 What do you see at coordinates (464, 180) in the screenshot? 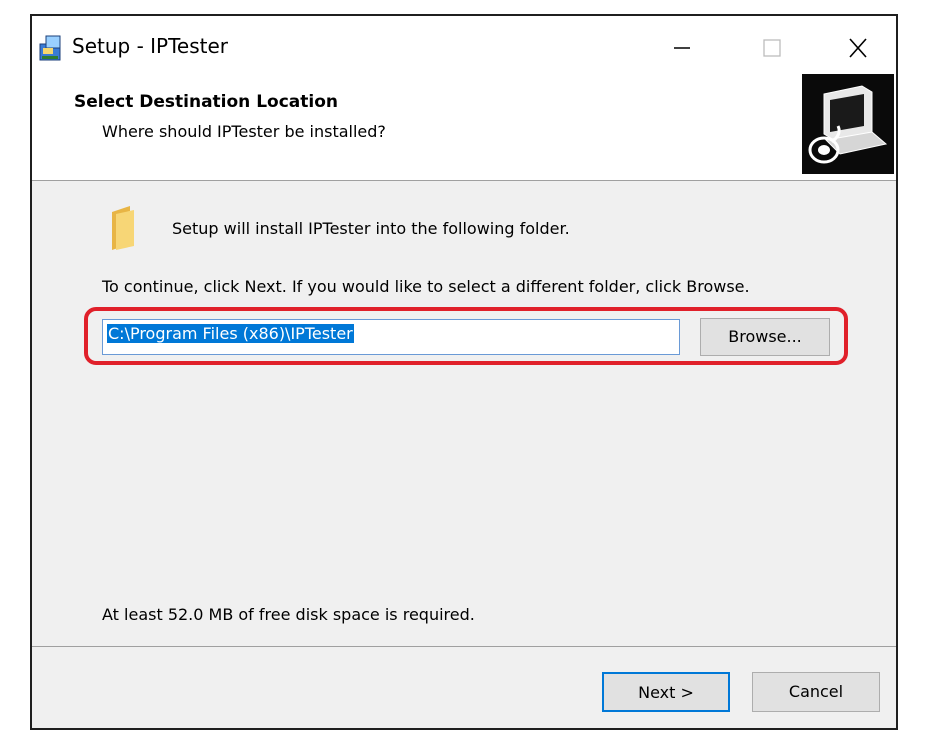
I see `header-divider` at bounding box center [464, 180].